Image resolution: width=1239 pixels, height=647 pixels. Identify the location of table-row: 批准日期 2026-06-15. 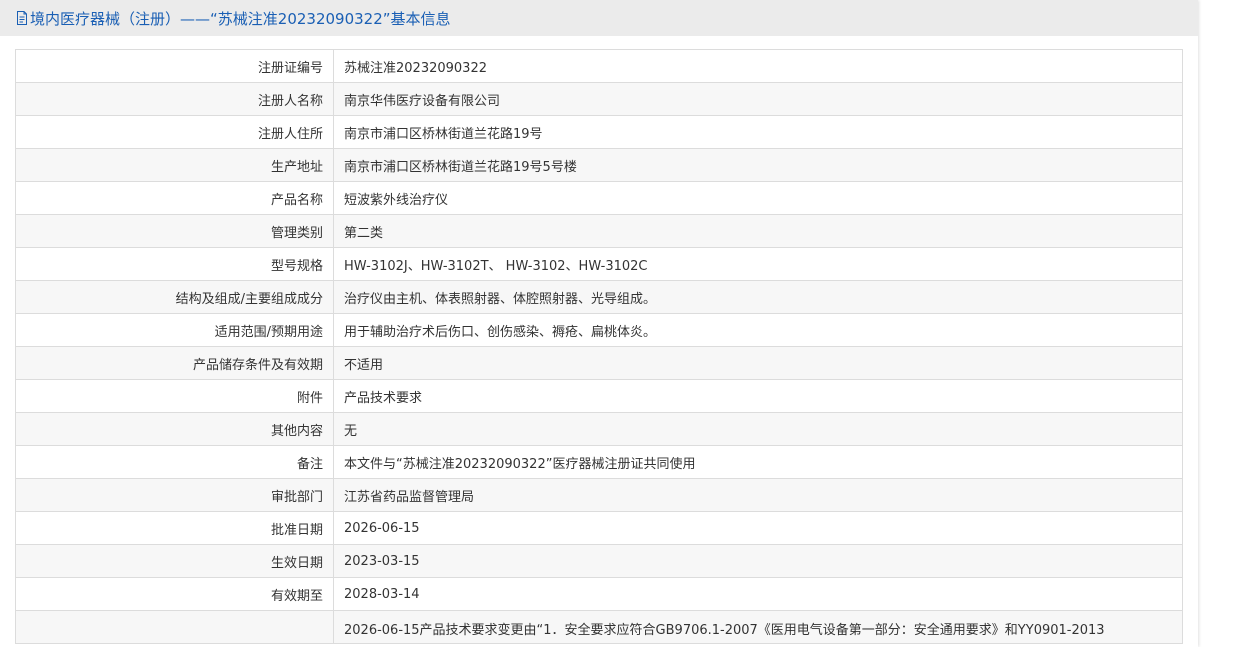
(599, 528).